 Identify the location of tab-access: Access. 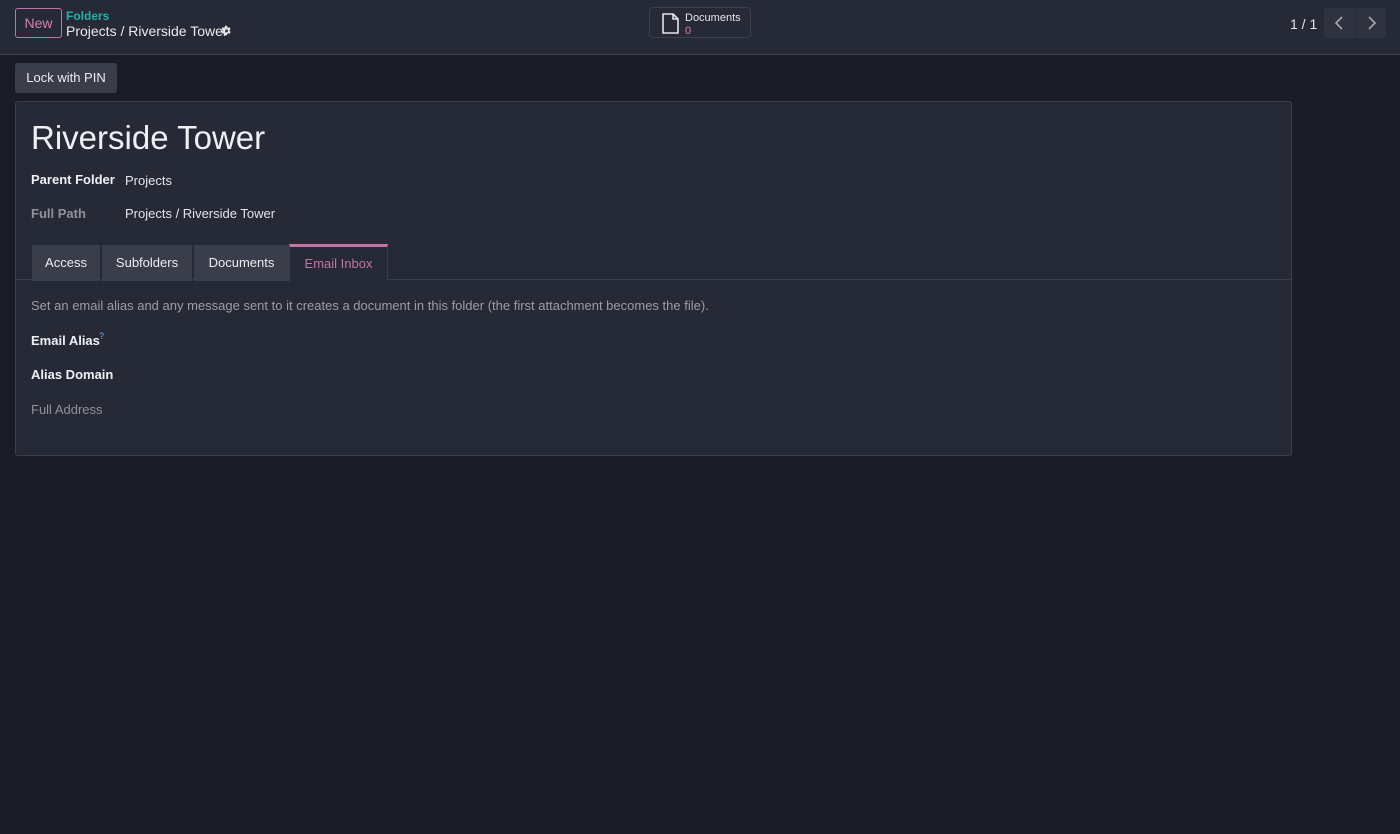
(66, 263).